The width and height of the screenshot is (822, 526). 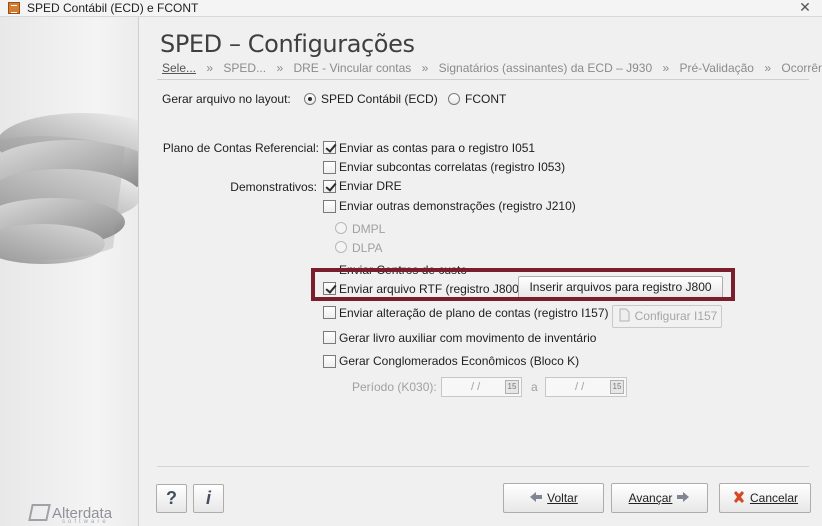 I want to click on demonstrativos-label: Demonstrativos:, so click(x=273, y=187).